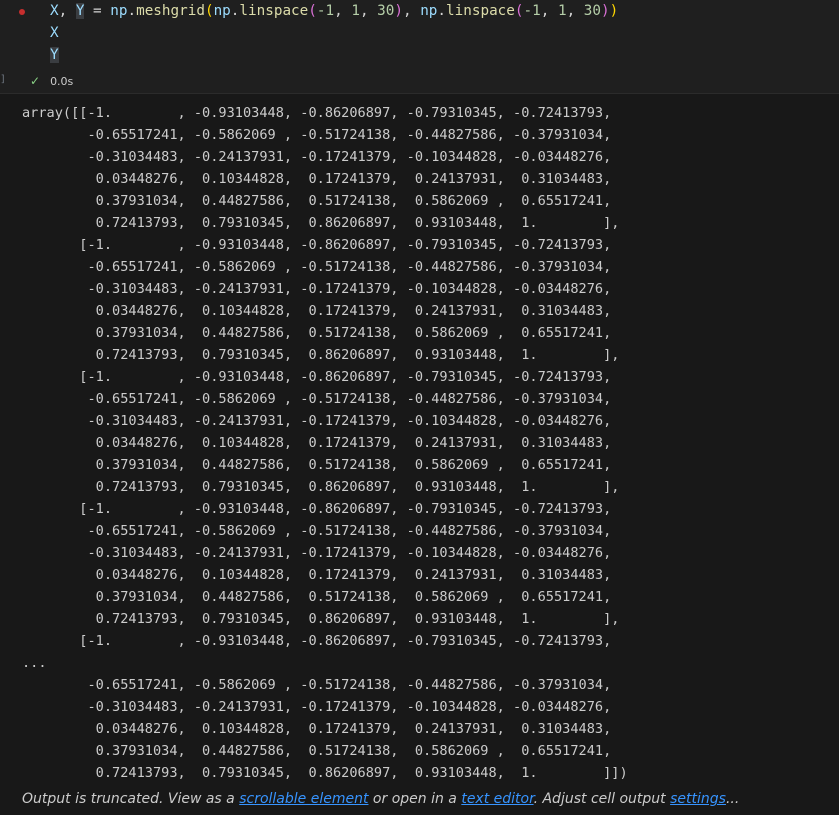  I want to click on execution-duration: 0.0s, so click(62, 81).